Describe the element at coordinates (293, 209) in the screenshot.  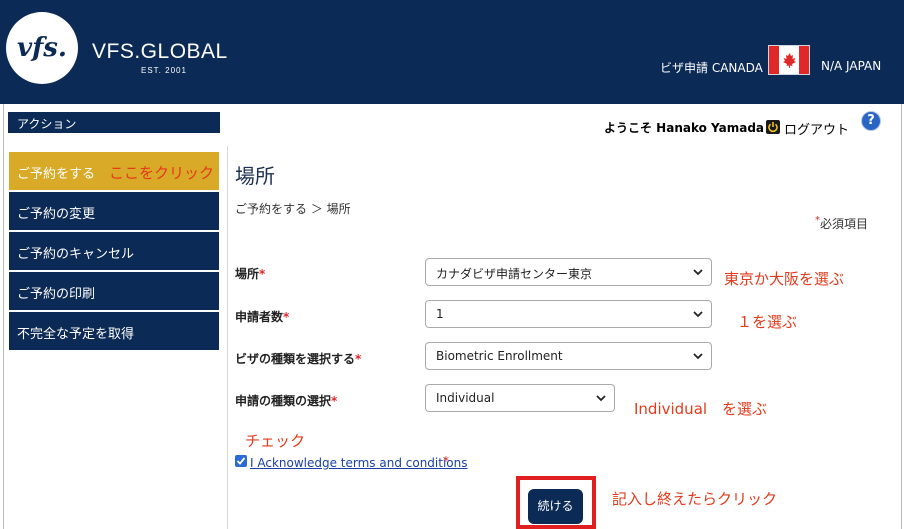
I see `breadcrumb: ご予約をする ＞ 場所` at that location.